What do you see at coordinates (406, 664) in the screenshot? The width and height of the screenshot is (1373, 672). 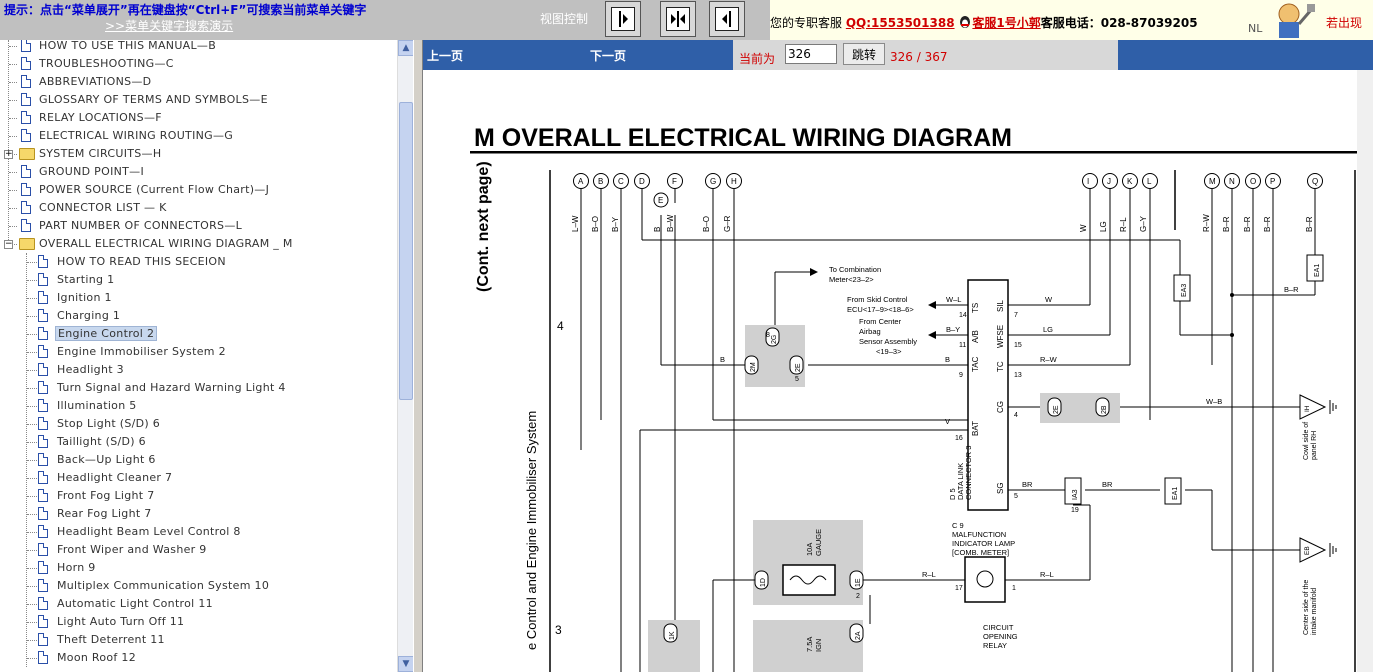 I see `scroll-down-icon: ▼` at bounding box center [406, 664].